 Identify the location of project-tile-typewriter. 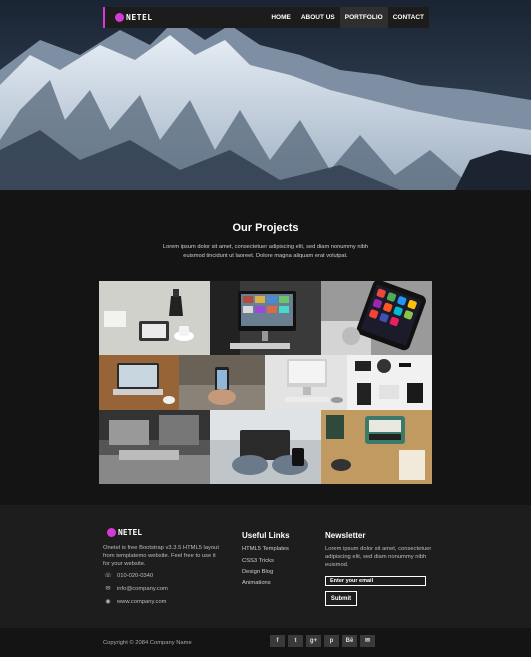
(376, 447).